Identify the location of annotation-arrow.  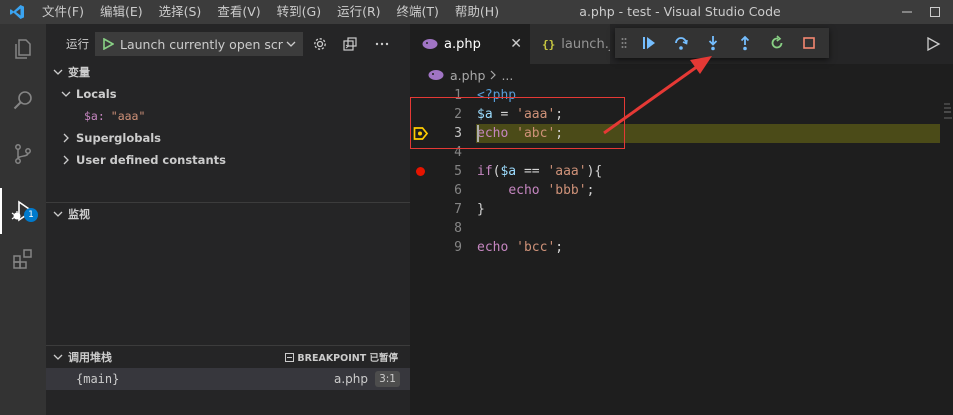
(657, 95).